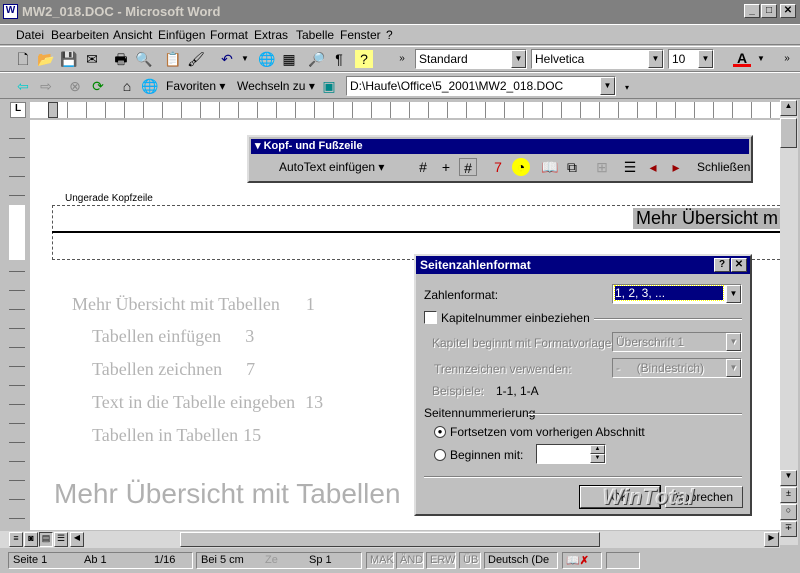 The image size is (800, 573). What do you see at coordinates (771, 539) in the screenshot?
I see `scroll-right-icon: ▶` at bounding box center [771, 539].